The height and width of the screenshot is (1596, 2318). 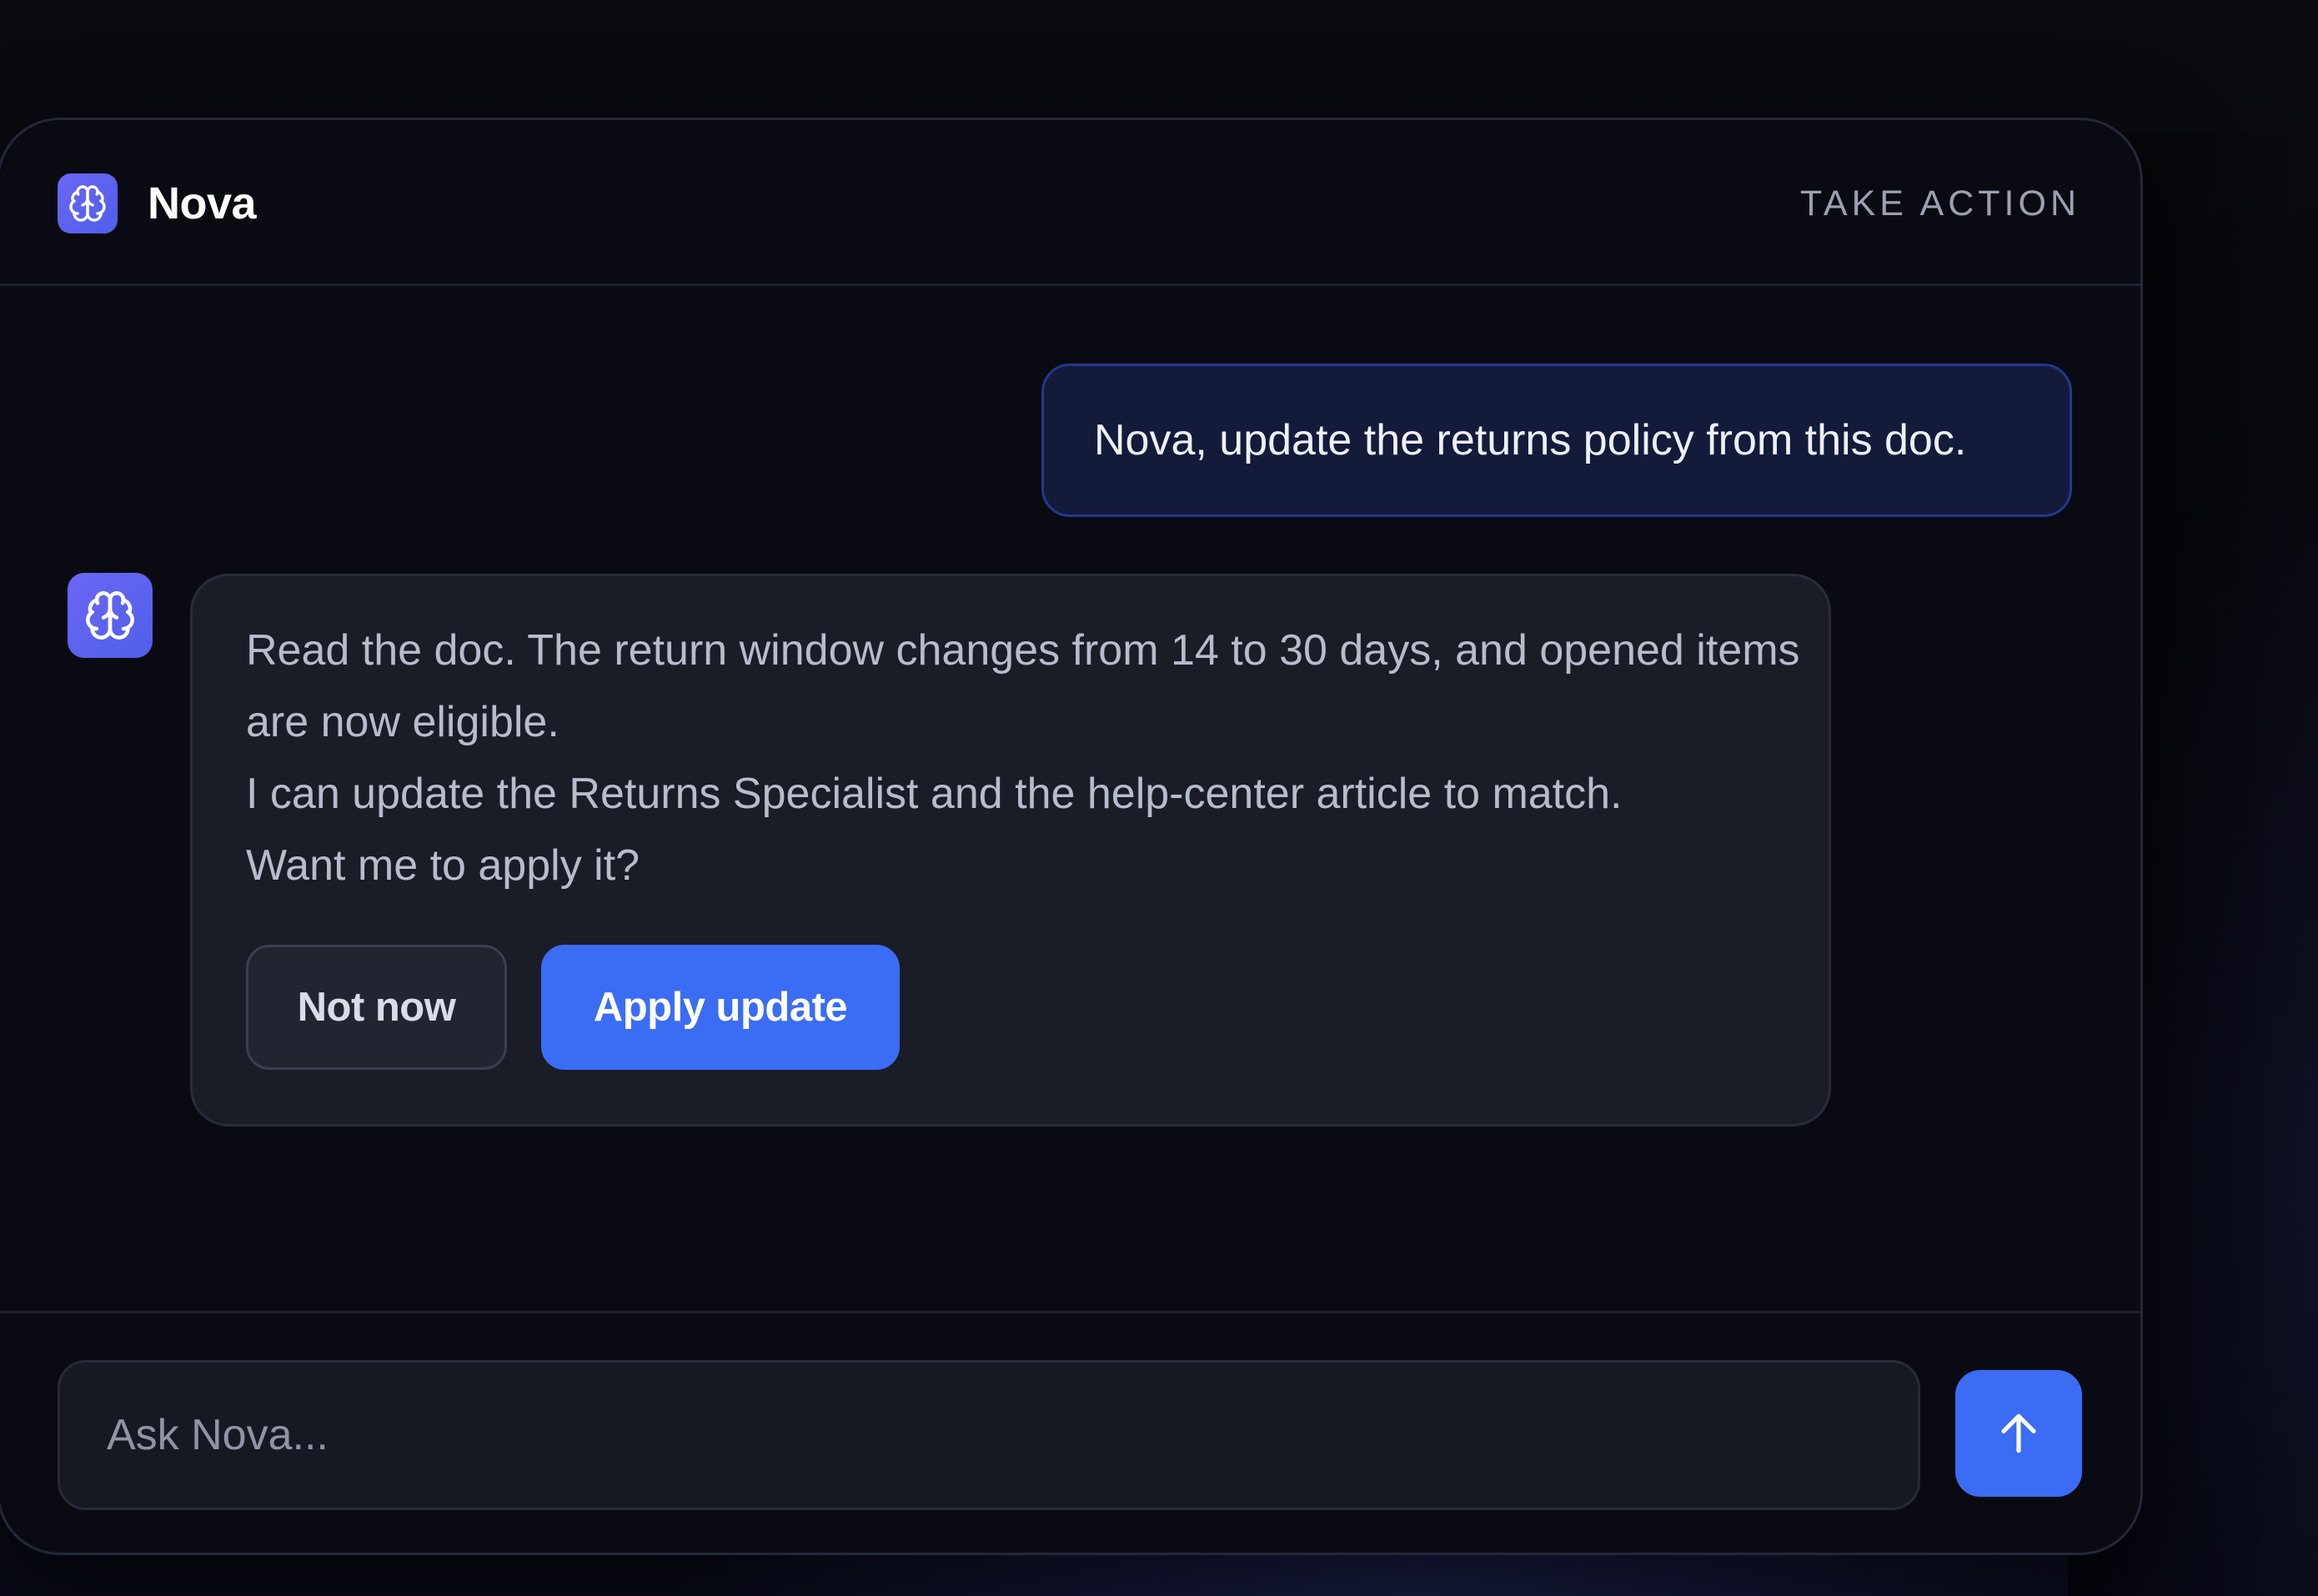 What do you see at coordinates (989, 1435) in the screenshot?
I see `ask-nova-input` at bounding box center [989, 1435].